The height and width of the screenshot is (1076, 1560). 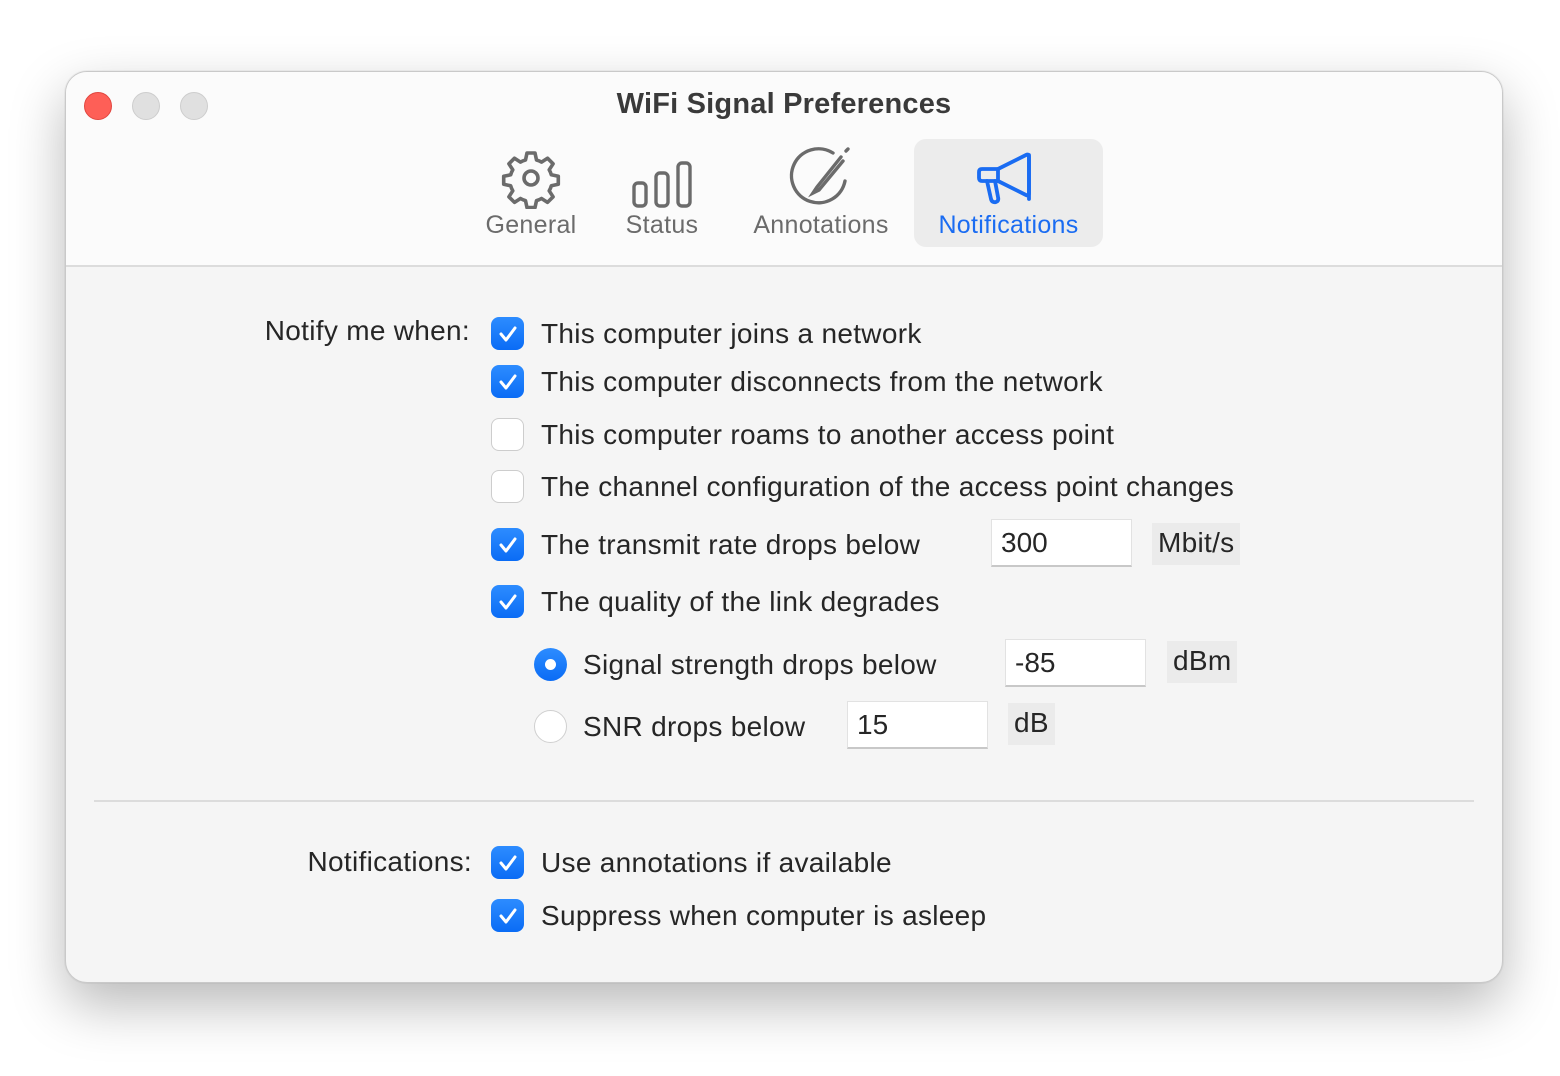 What do you see at coordinates (784, 104) in the screenshot?
I see `window-title: WiFi Signal Preferences` at bounding box center [784, 104].